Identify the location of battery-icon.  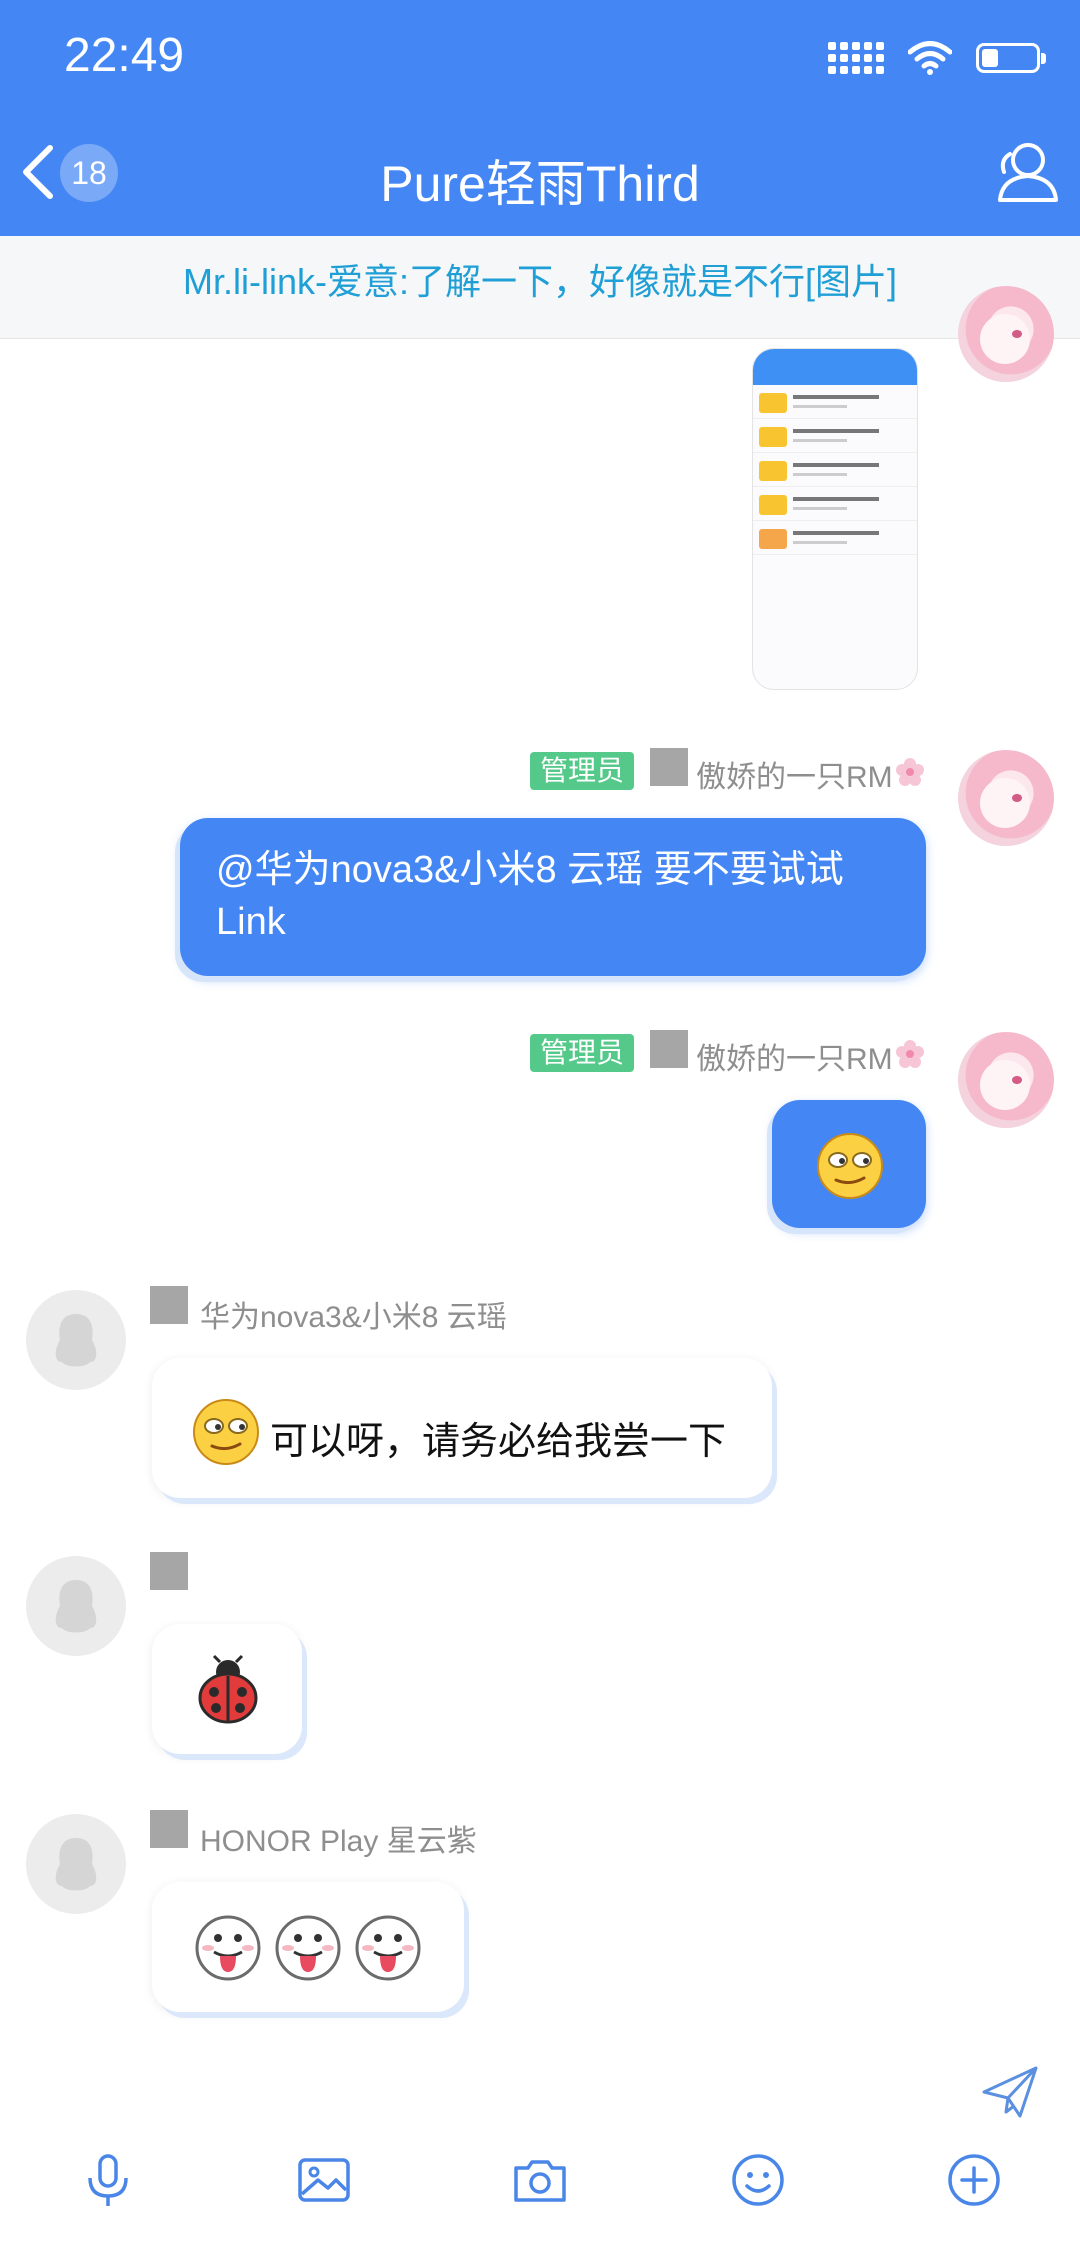
(1011, 58).